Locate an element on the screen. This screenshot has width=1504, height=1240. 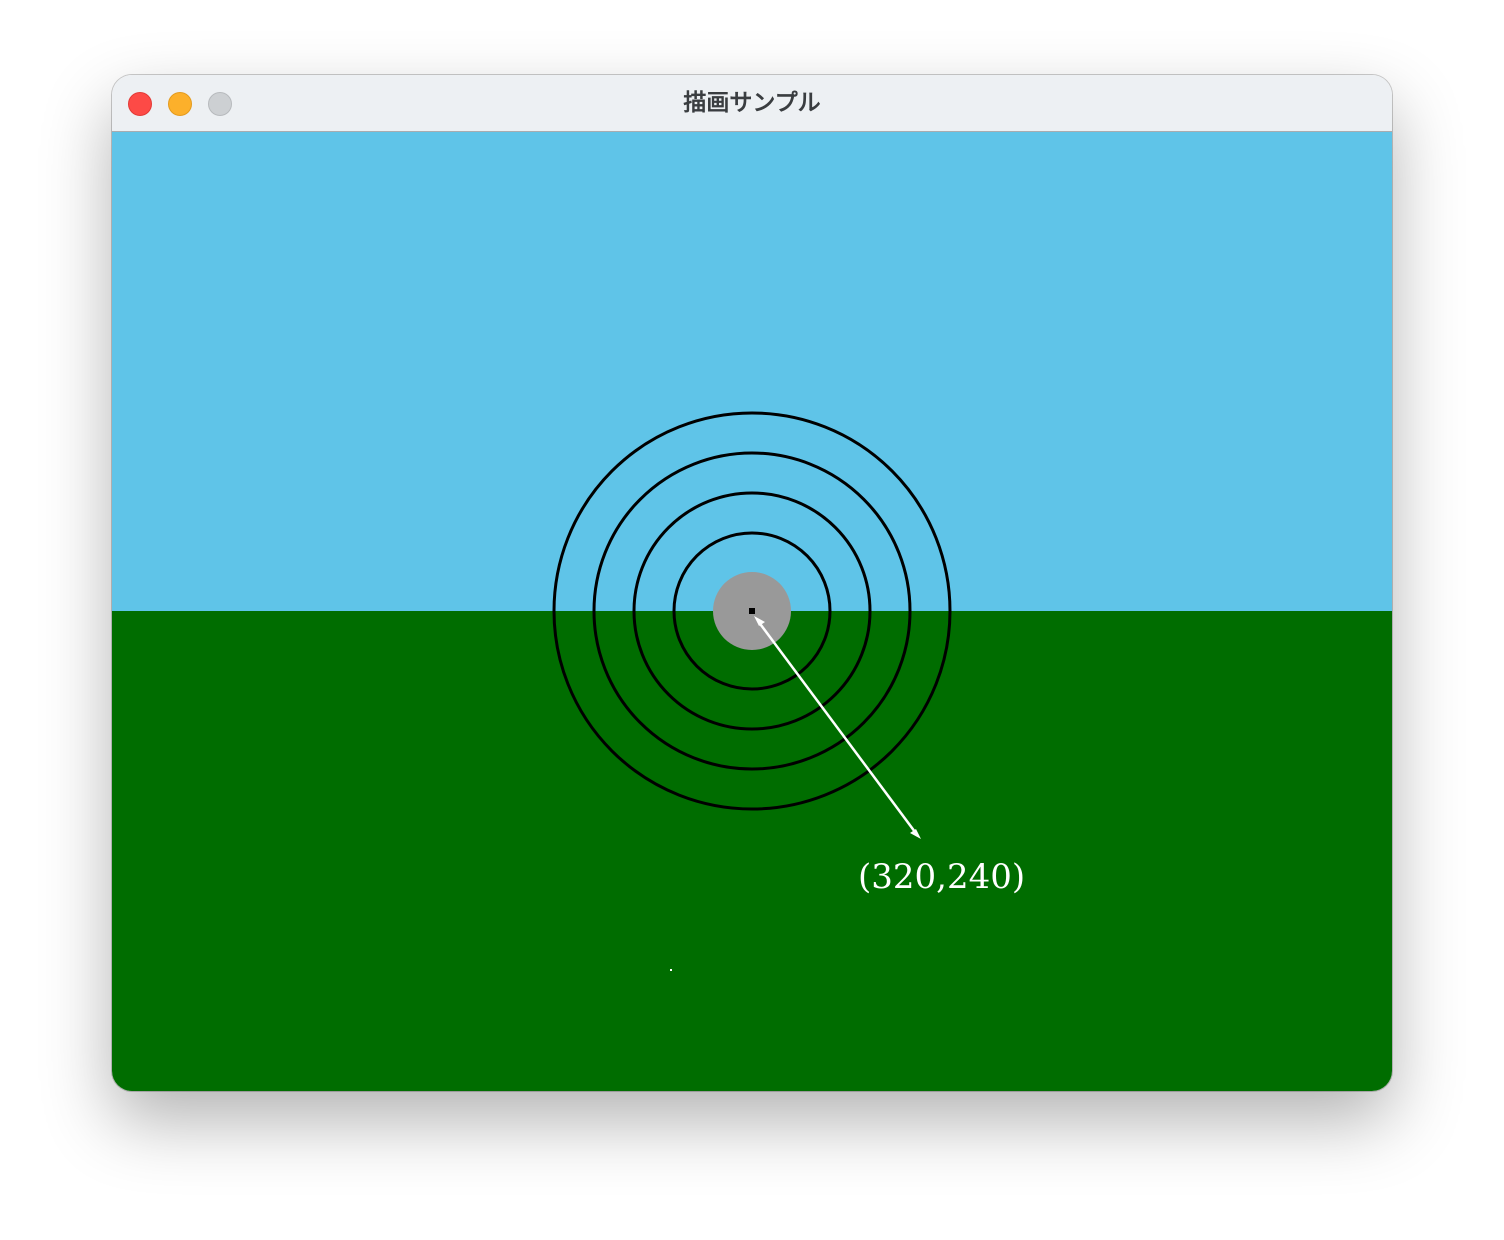
title-bar: 描画サンプル is located at coordinates (752, 103).